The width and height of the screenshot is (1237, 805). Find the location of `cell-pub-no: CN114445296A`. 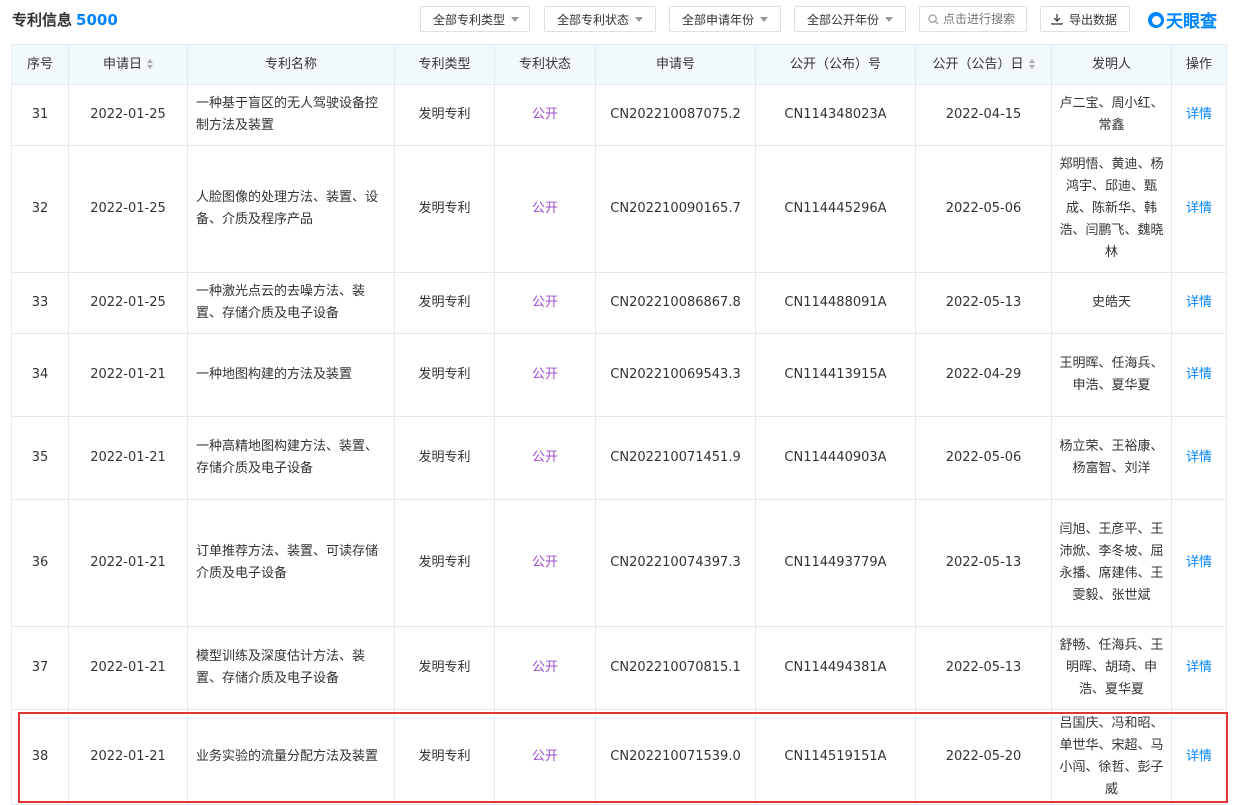

cell-pub-no: CN114445296A is located at coordinates (835, 209).